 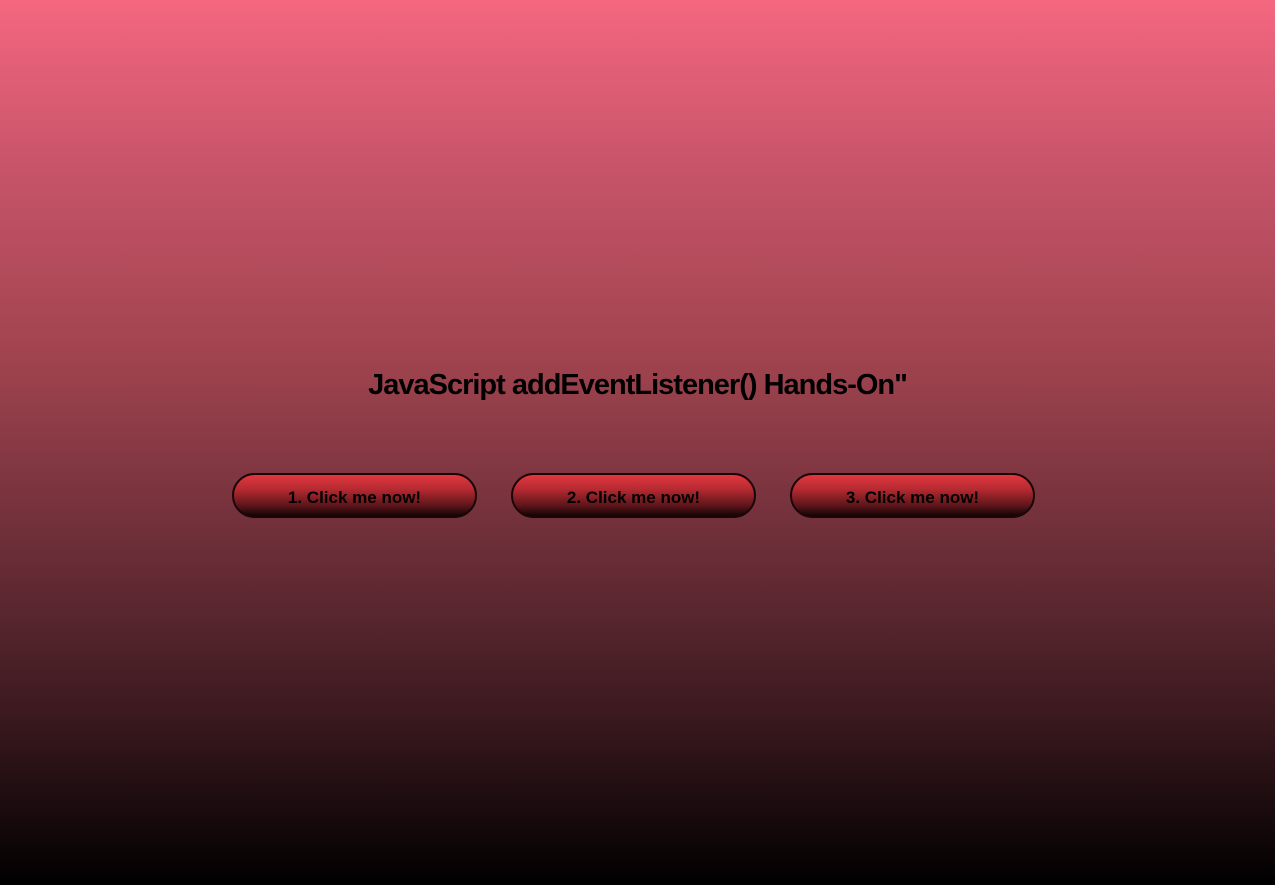 I want to click on click-me-button-3: 3. Click me now!, so click(x=912, y=495).